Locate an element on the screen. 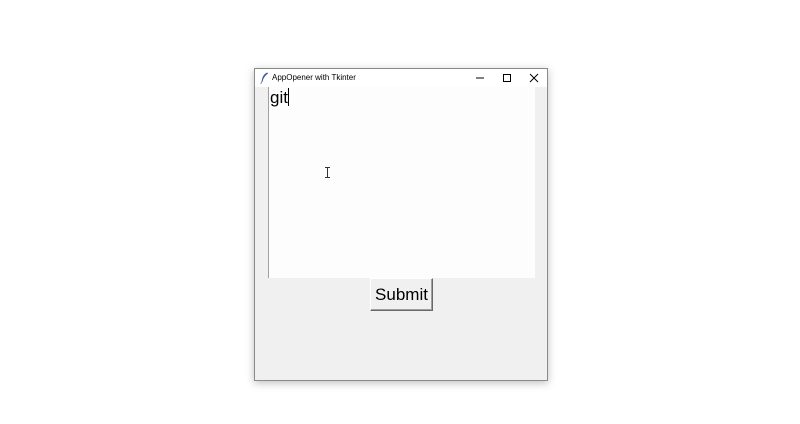 This screenshot has height=424, width=800. title-bar: AppOpener with Tkinter is located at coordinates (401, 78).